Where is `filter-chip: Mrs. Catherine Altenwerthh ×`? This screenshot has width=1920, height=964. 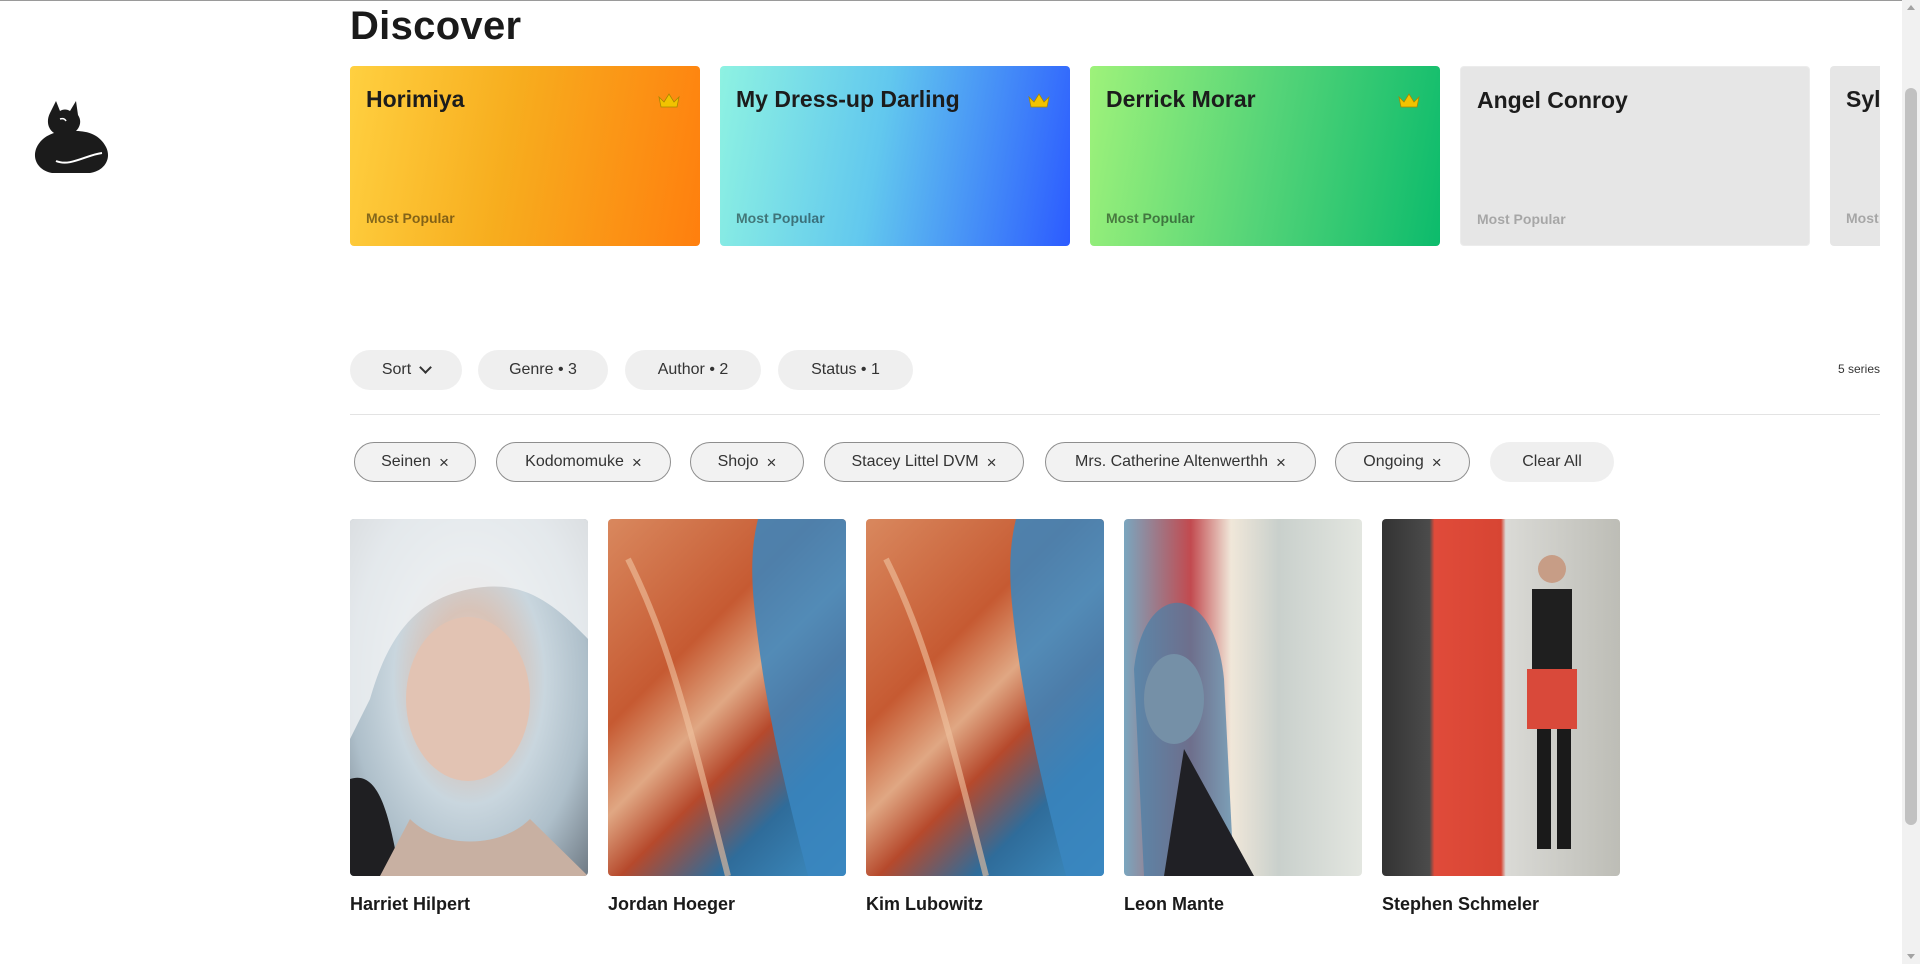 filter-chip: Mrs. Catherine Altenwerthh × is located at coordinates (1180, 462).